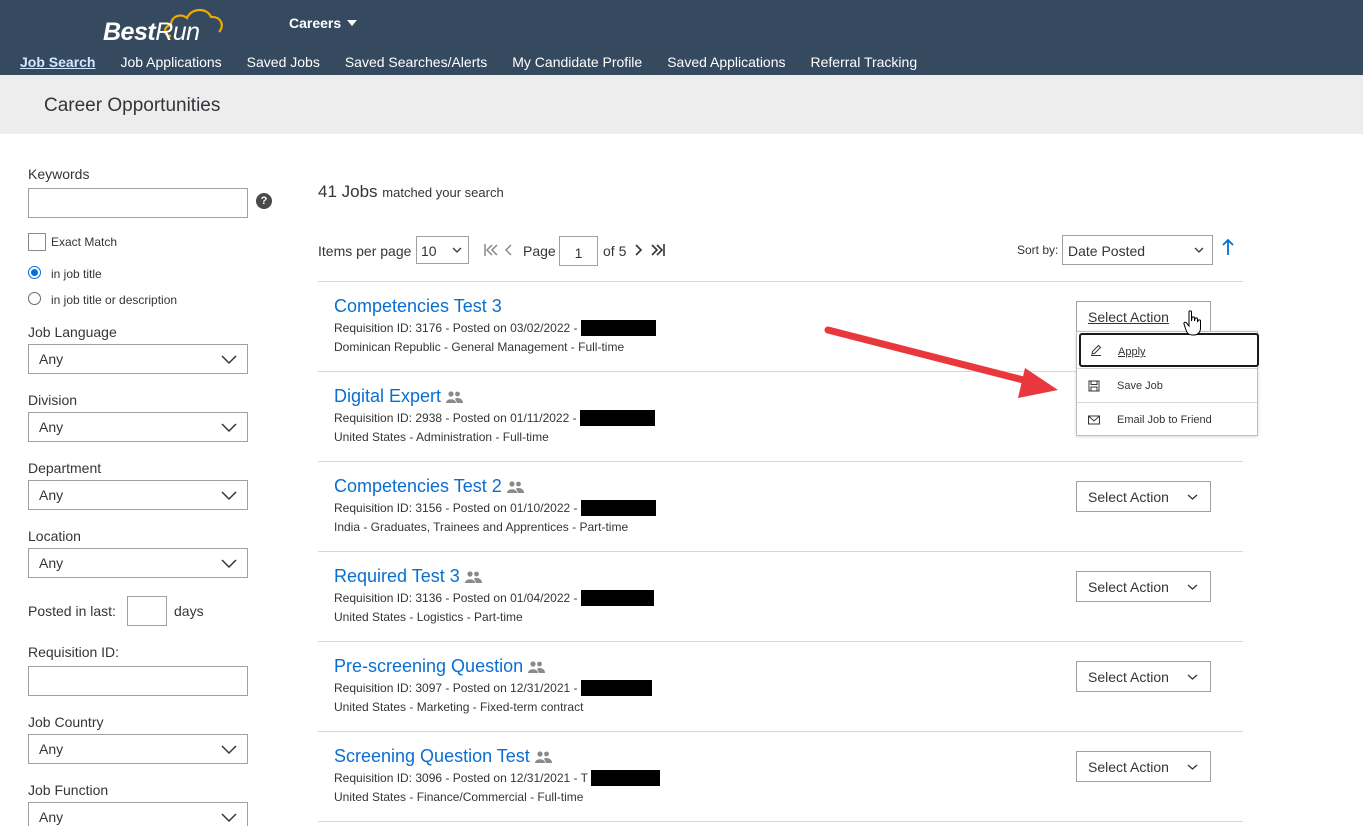 The width and height of the screenshot is (1363, 826). I want to click on previous-page-icon, so click(509, 250).